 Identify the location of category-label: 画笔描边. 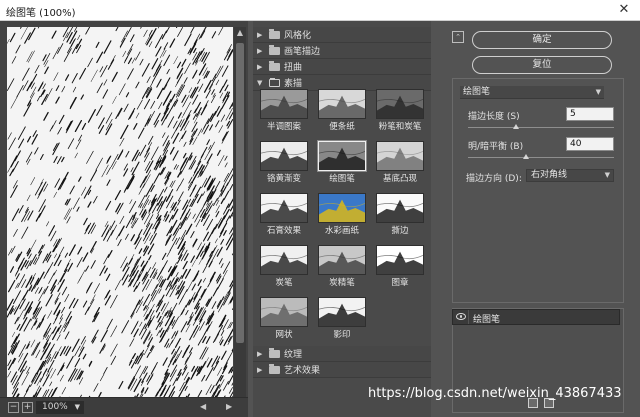
(302, 52).